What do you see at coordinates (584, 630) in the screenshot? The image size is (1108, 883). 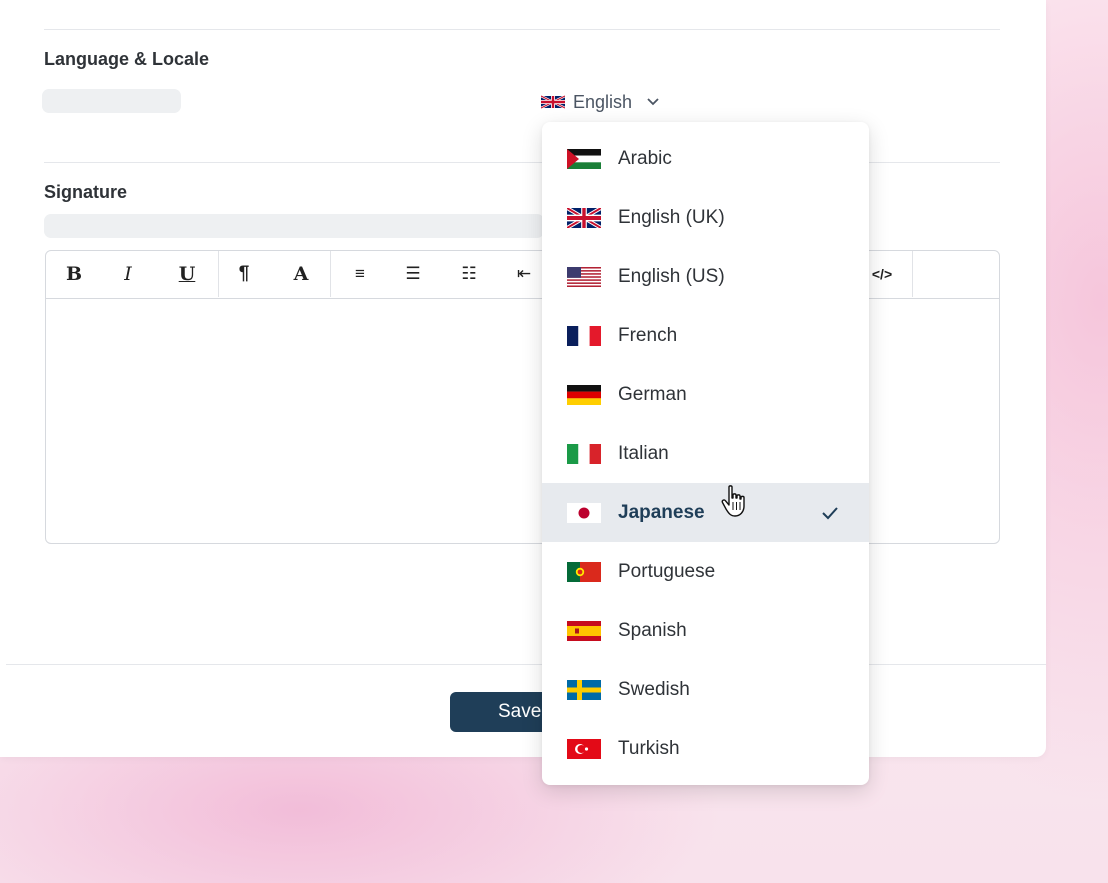 I see `spain-flag-icon` at bounding box center [584, 630].